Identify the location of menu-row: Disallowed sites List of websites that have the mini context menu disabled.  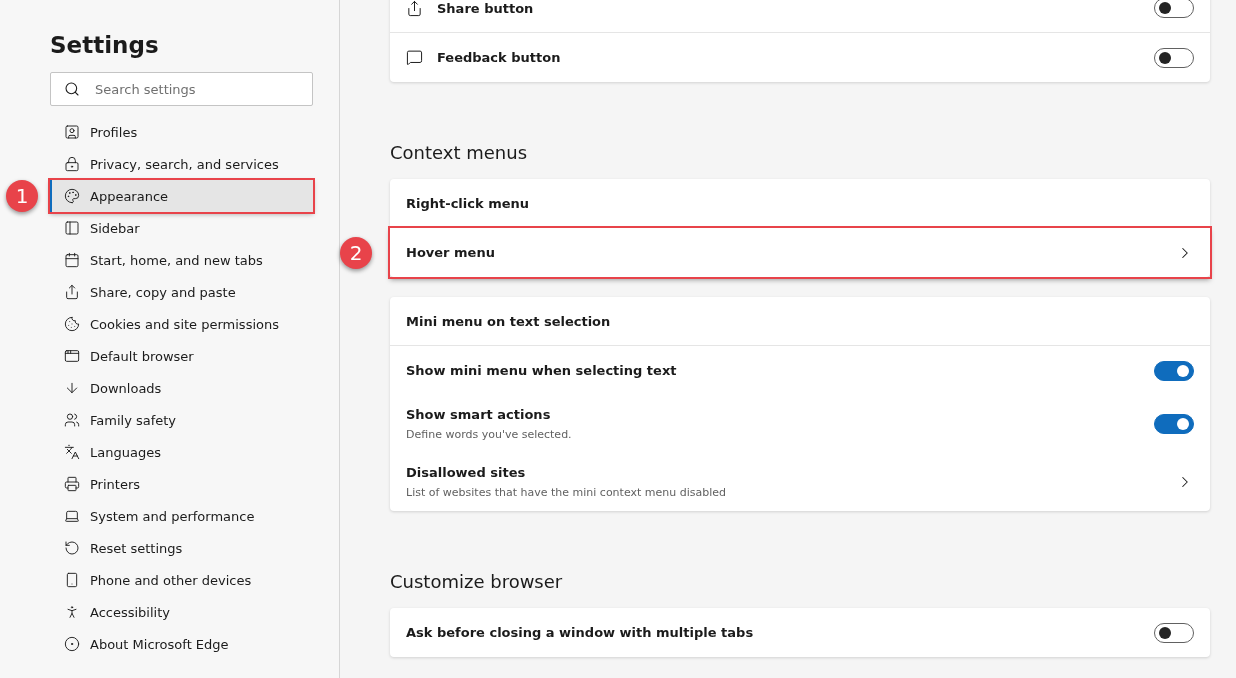
(800, 482).